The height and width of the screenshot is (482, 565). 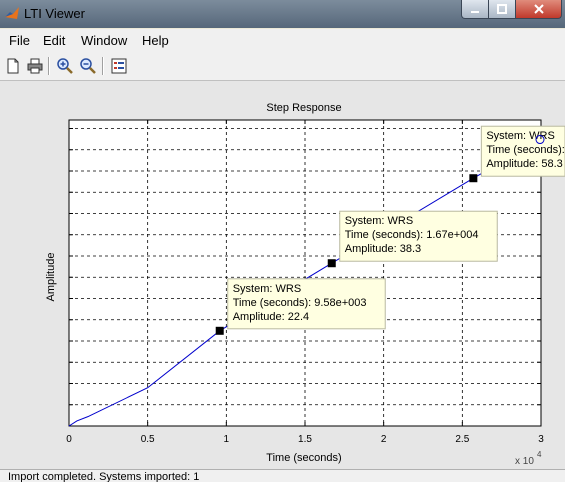 I want to click on minimize-icon, so click(x=475, y=12).